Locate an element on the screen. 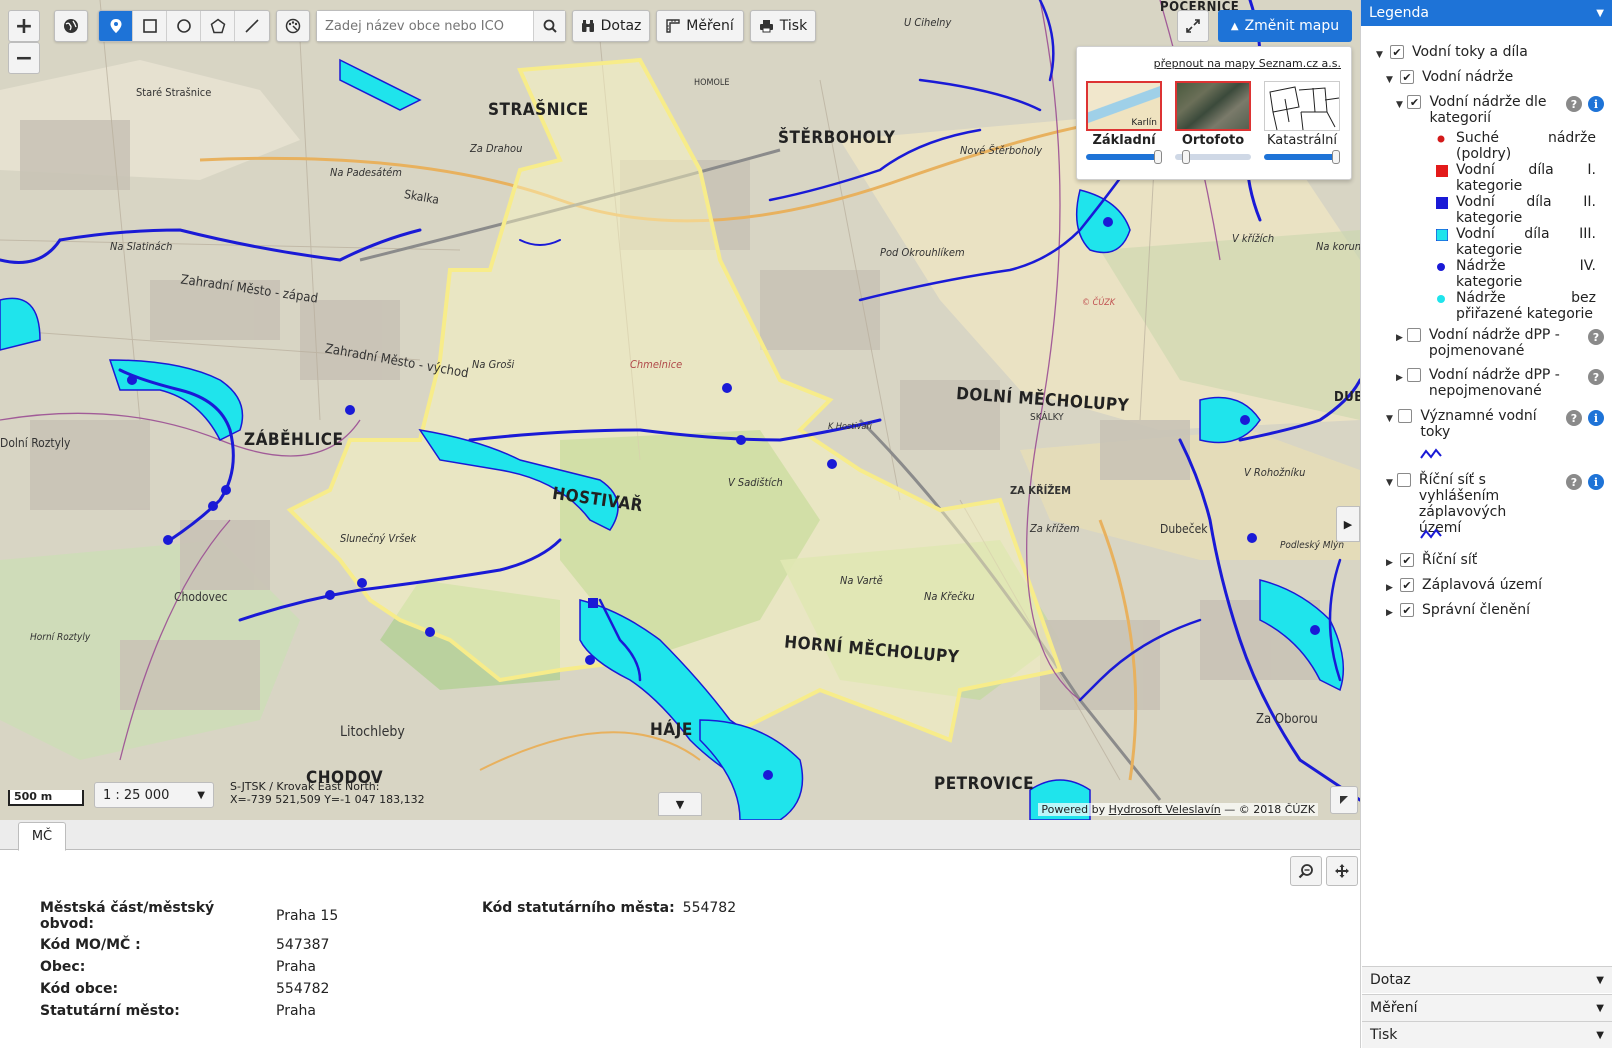 The height and width of the screenshot is (1048, 1612). legend-item-nadrze-kategorie: ▼ ✔ Vodní nádrže dle kategorií is located at coordinates (1481, 110).